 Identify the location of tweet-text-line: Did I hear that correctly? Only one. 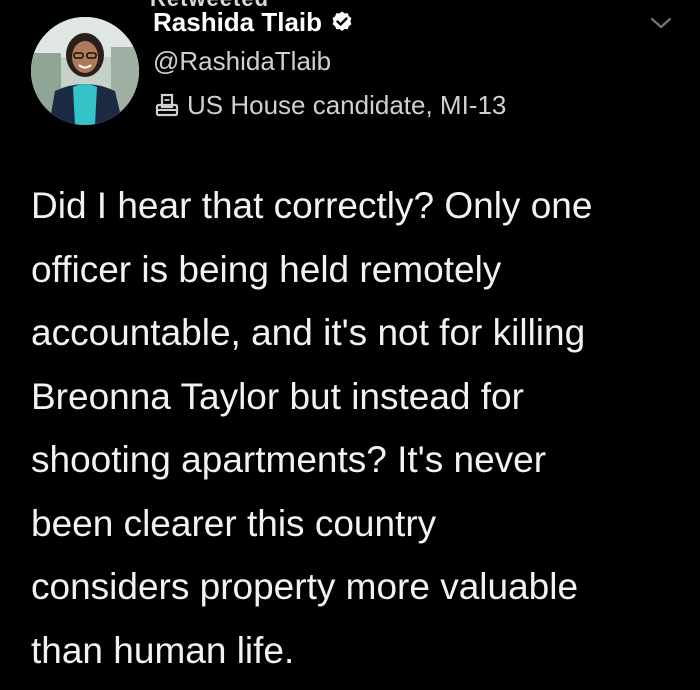
(312, 205).